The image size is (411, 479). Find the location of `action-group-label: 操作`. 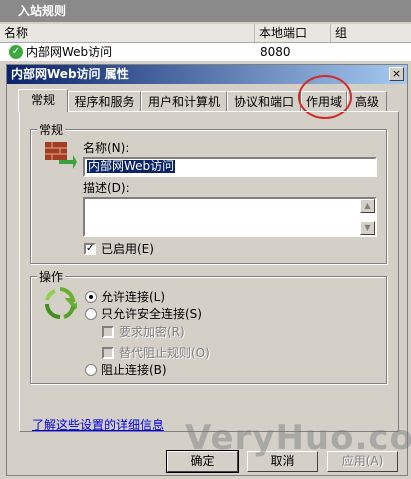

action-group-label: 操作 is located at coordinates (51, 276).